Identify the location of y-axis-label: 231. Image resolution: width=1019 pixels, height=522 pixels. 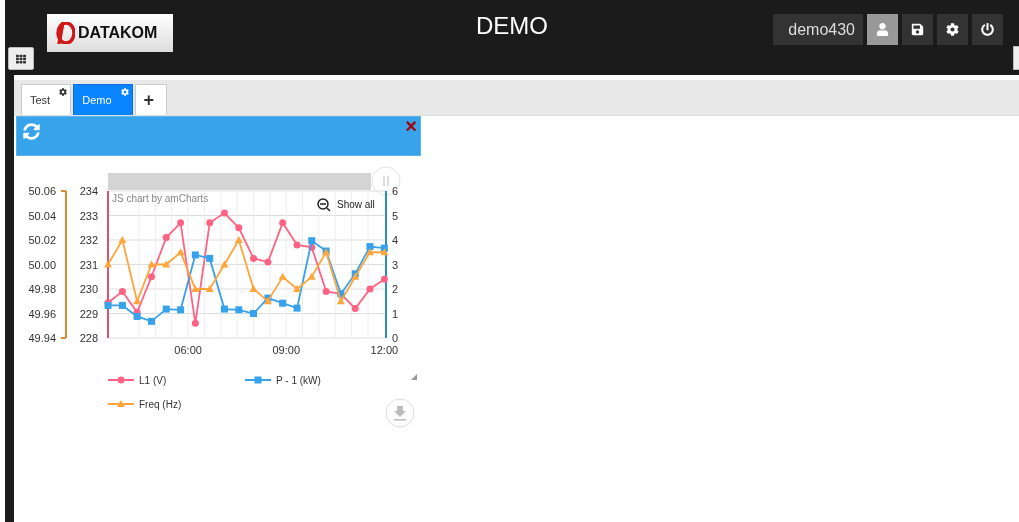
(88, 264).